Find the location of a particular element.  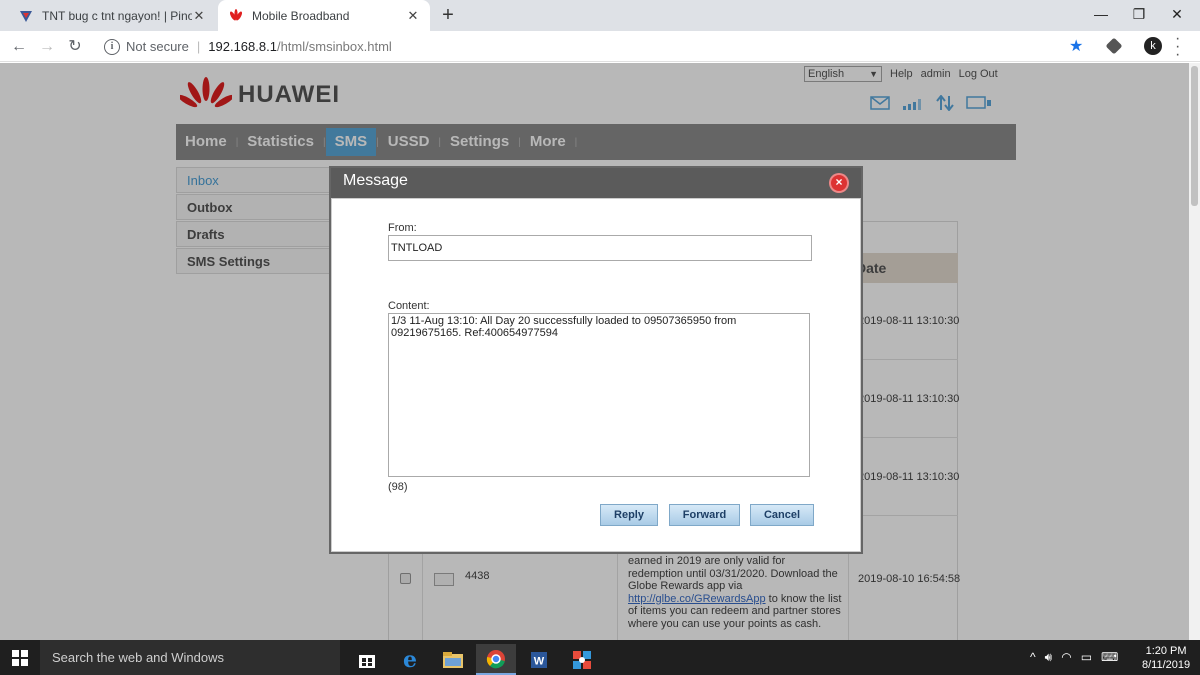

clock-date: 8/11/2019 is located at coordinates (1166, 665).